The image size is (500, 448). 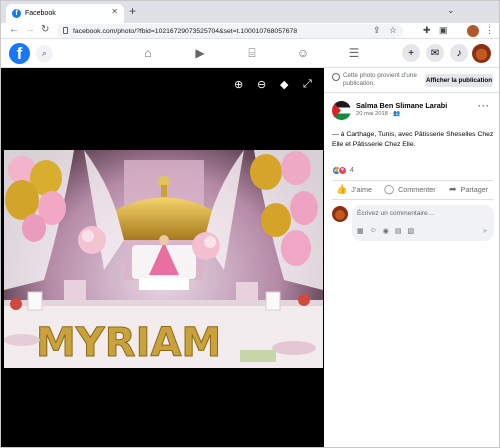 What do you see at coordinates (336, 77) in the screenshot?
I see `info-icon` at bounding box center [336, 77].